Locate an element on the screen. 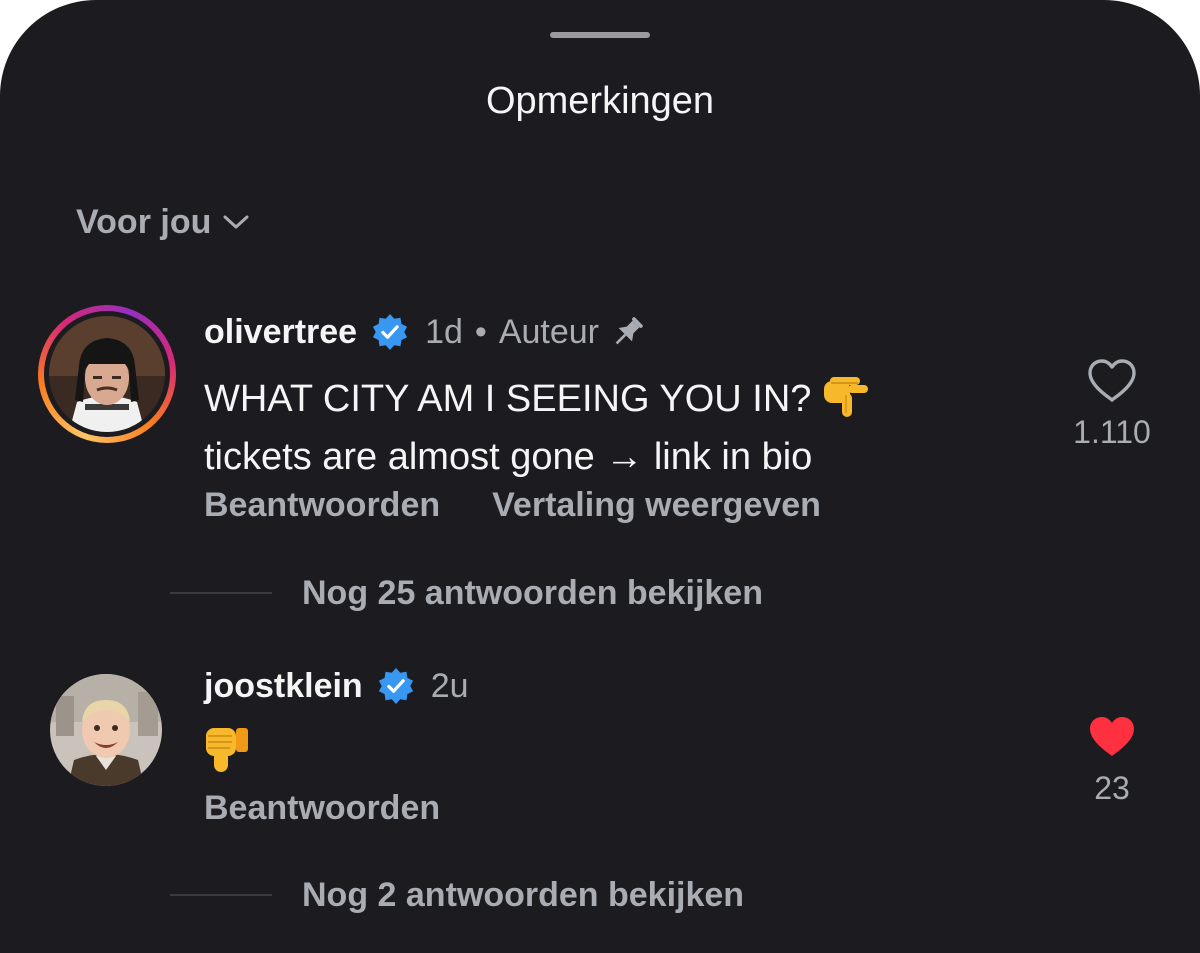  comment-text is located at coordinates (228, 756).